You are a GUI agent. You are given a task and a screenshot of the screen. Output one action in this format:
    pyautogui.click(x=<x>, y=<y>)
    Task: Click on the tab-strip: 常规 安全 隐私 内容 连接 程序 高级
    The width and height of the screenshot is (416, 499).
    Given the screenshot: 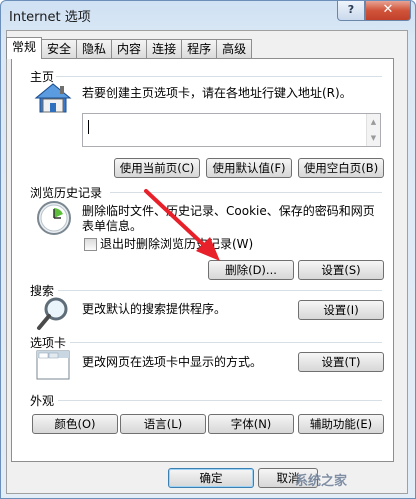 What is the action you would take?
    pyautogui.click(x=129, y=48)
    